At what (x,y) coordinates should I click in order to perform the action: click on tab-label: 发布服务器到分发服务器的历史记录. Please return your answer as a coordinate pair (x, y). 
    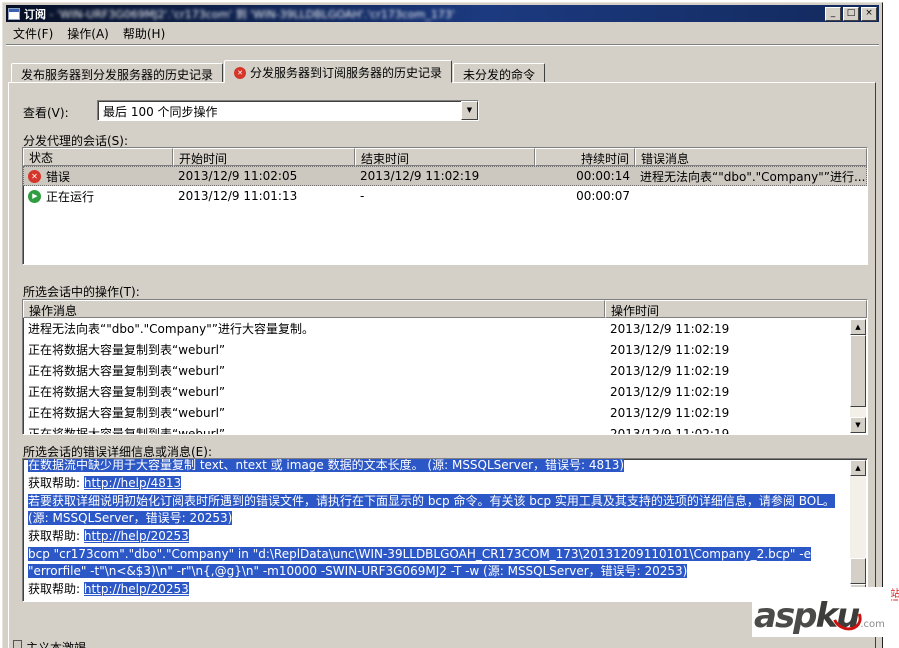
    Looking at the image, I should click on (117, 74).